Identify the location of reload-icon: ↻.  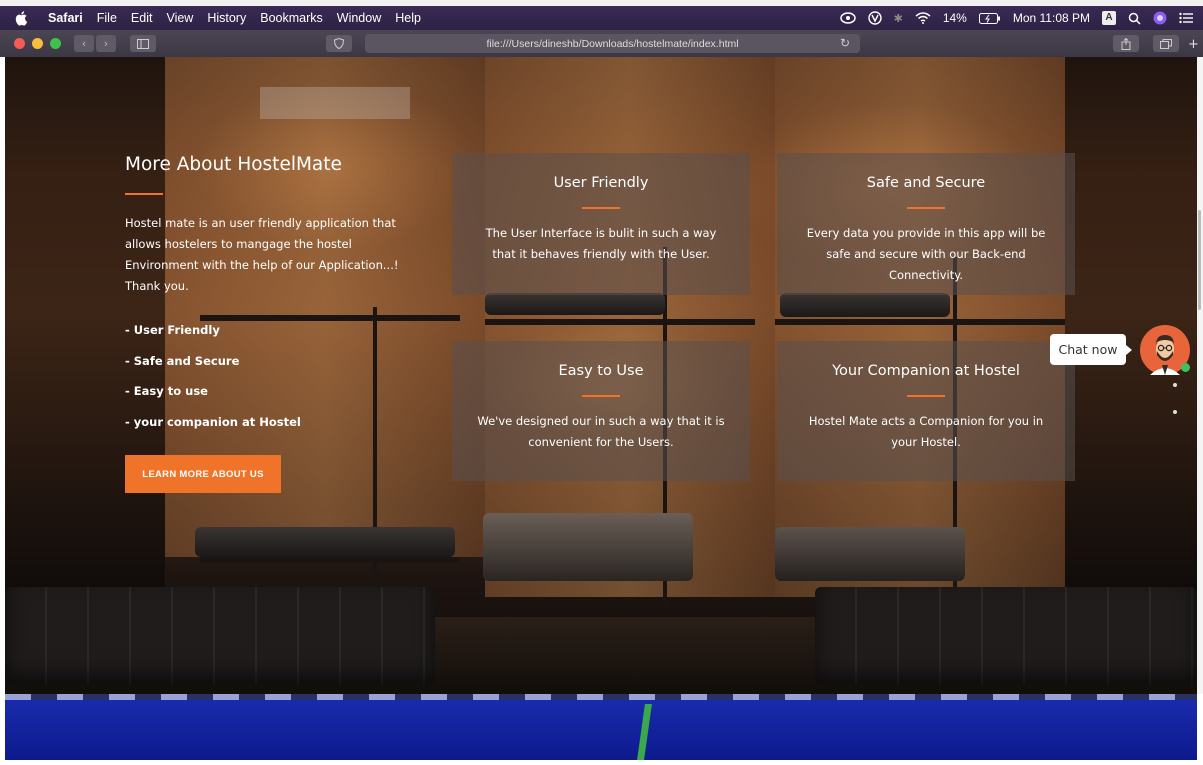
(845, 43).